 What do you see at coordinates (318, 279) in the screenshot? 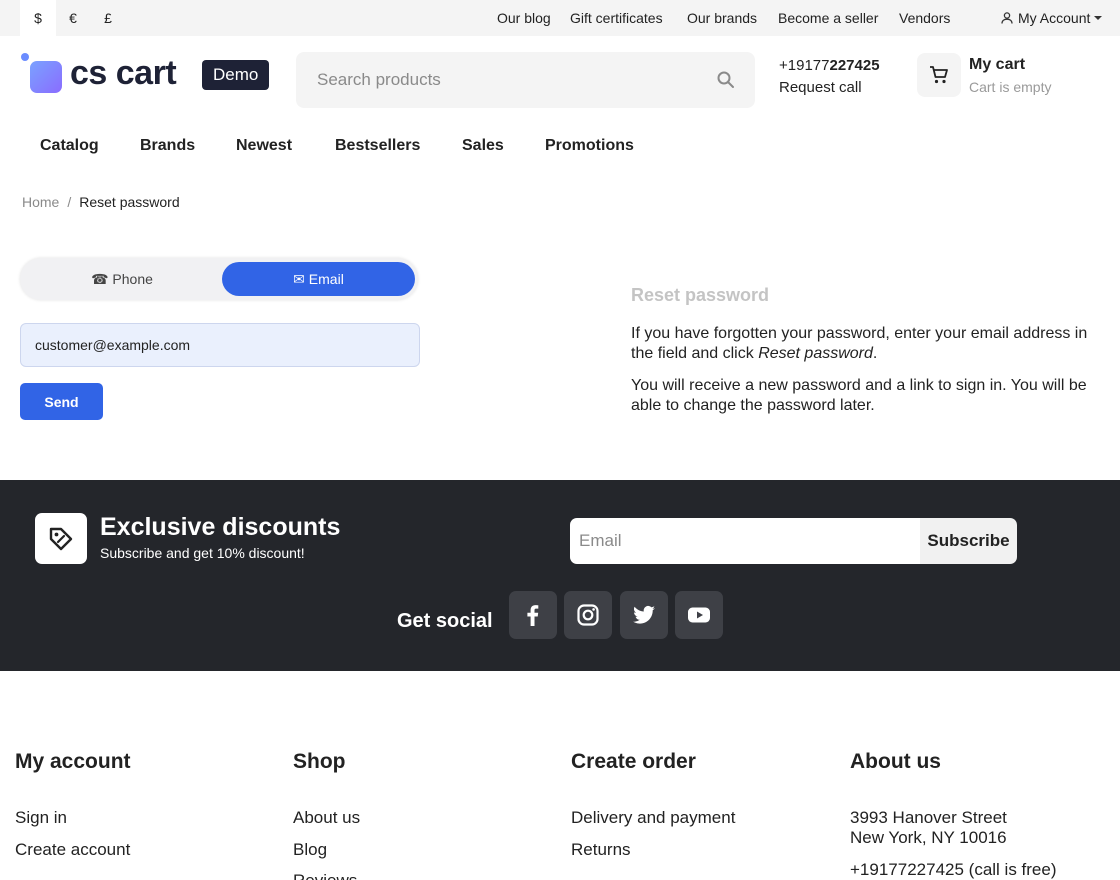
I see `tab-email: ✉ Email` at bounding box center [318, 279].